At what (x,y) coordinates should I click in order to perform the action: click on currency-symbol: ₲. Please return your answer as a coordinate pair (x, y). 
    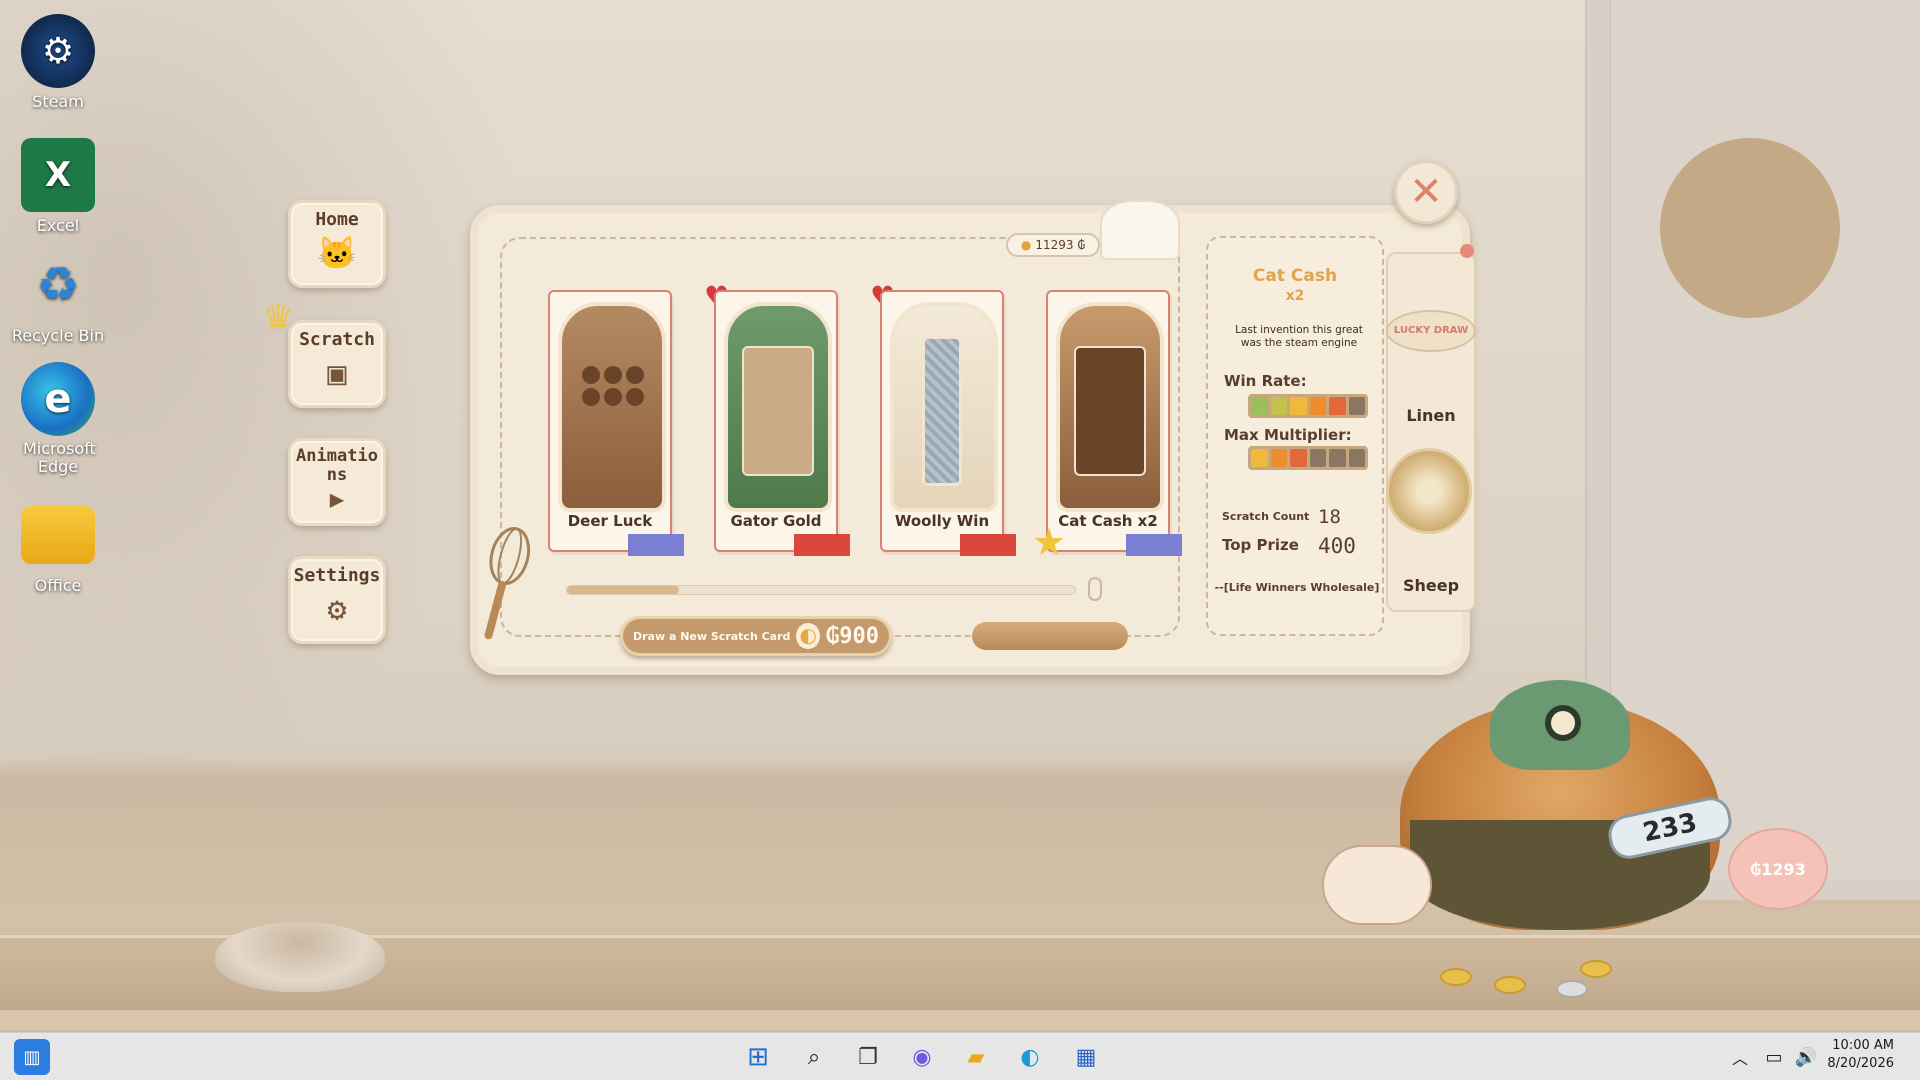
    Looking at the image, I should click on (1081, 245).